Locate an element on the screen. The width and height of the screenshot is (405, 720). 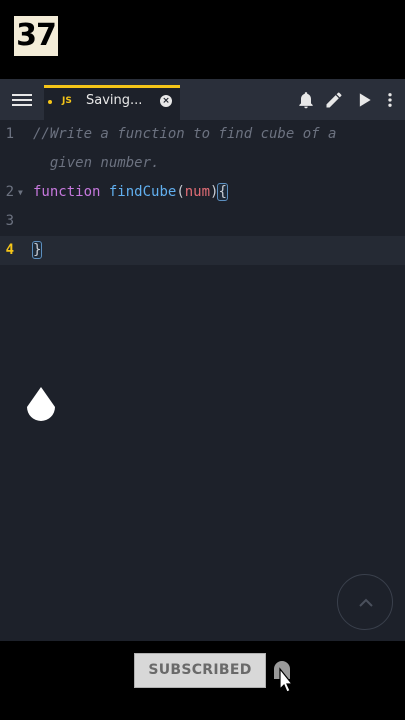
tab-language-label: JS is located at coordinates (67, 101).